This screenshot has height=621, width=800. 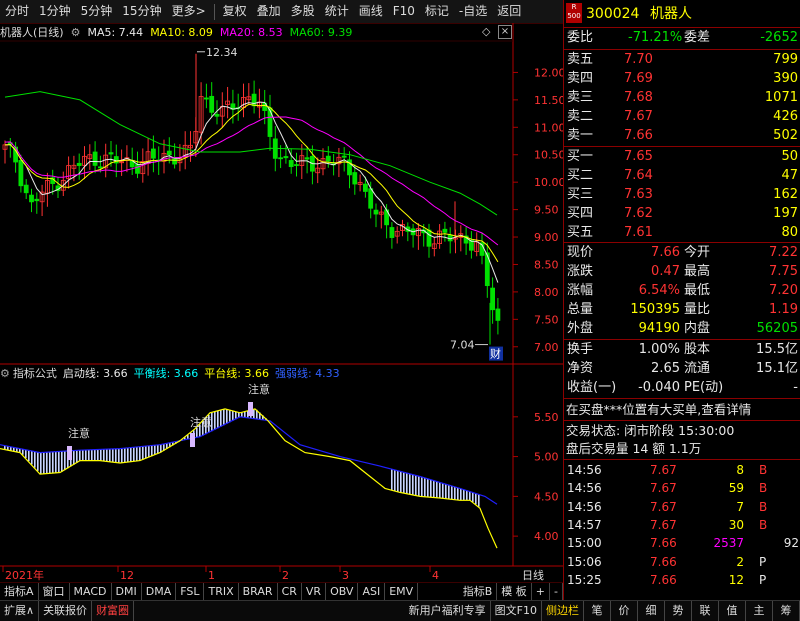 What do you see at coordinates (533, 575) in the screenshot?
I see `period-label: 日线` at bounding box center [533, 575].